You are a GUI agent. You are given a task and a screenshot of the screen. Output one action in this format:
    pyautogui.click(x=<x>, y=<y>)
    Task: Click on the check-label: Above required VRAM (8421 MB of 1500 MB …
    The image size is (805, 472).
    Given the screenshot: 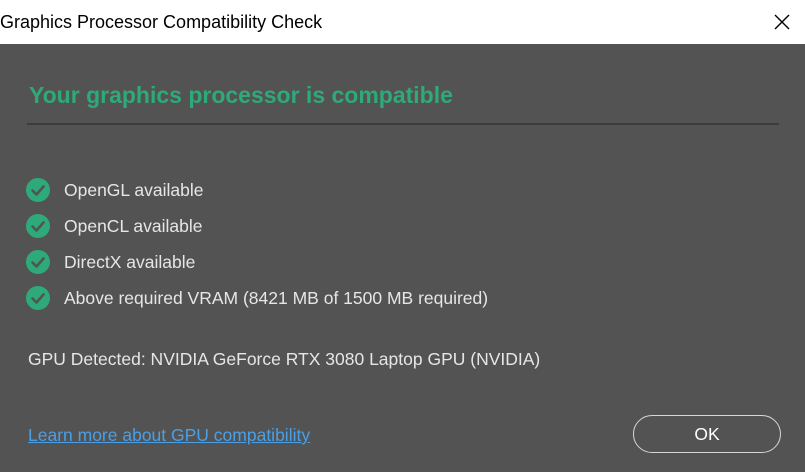 What is the action you would take?
    pyautogui.click(x=276, y=297)
    